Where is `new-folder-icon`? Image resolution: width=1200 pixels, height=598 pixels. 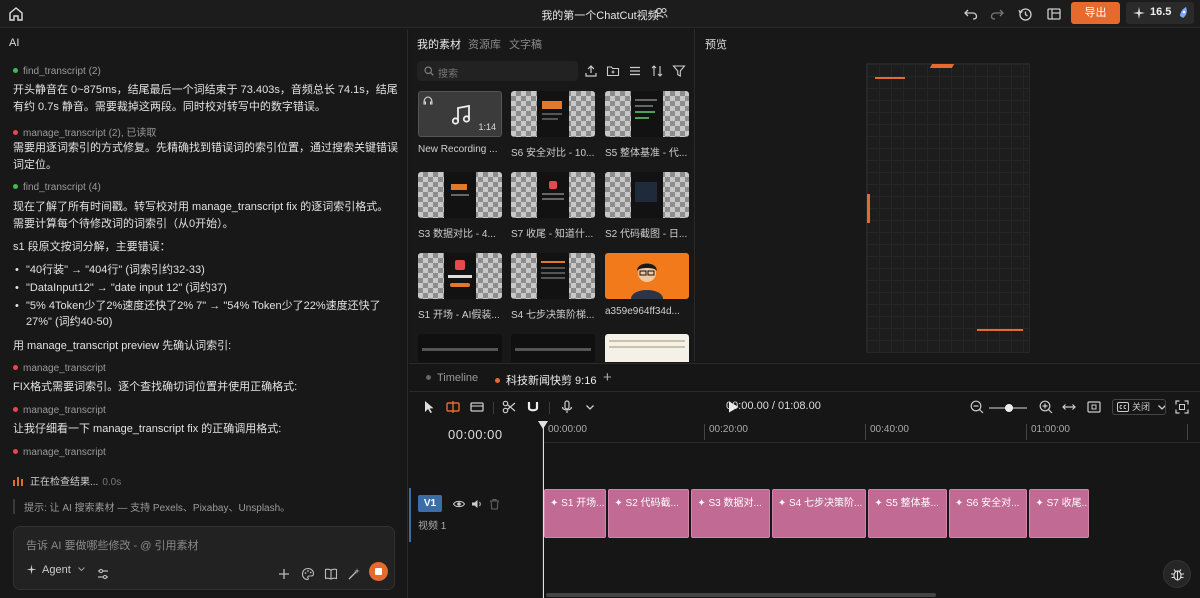 new-folder-icon is located at coordinates (613, 71).